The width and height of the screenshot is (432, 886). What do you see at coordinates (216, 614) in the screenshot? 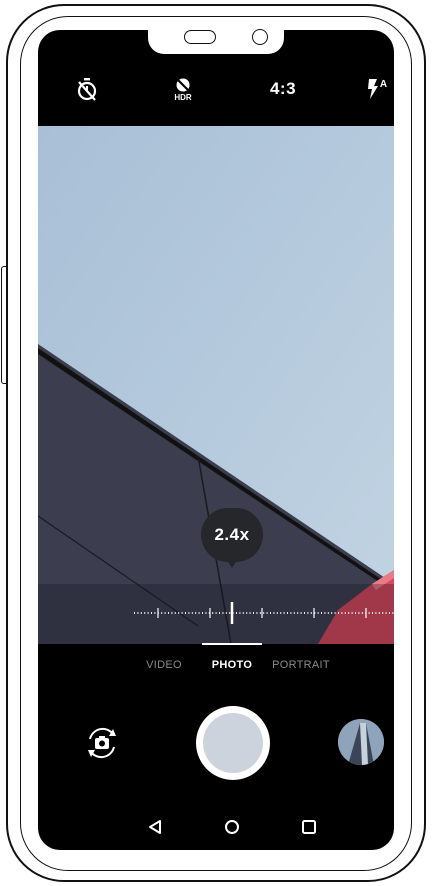
I see `zoom-slider-track` at bounding box center [216, 614].